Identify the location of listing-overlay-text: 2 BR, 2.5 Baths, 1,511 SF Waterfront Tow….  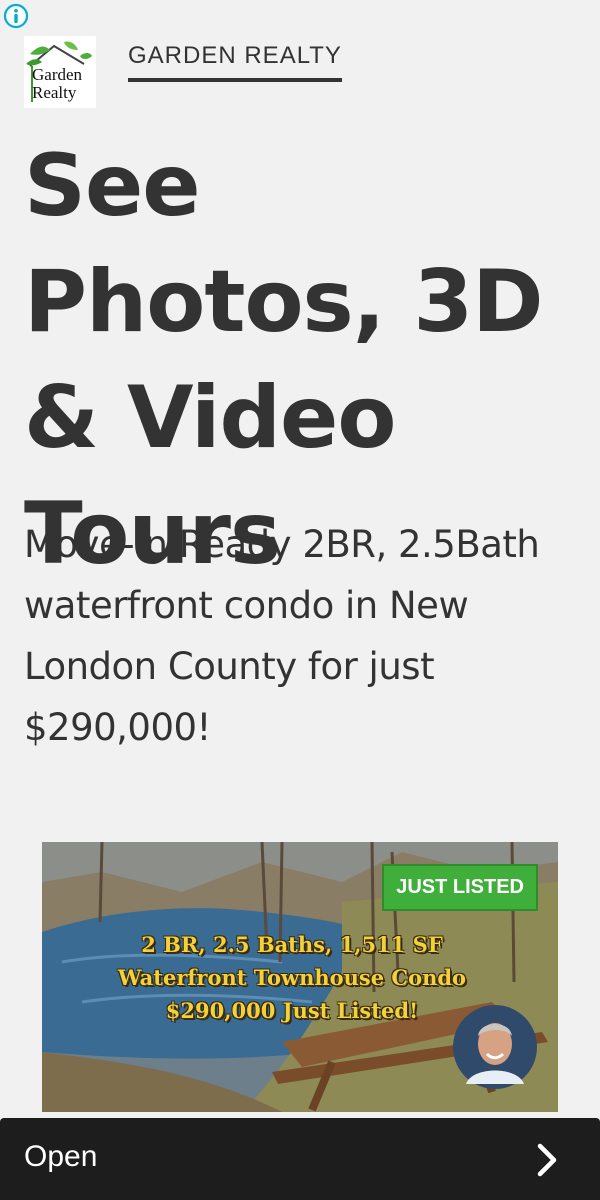
(292, 977).